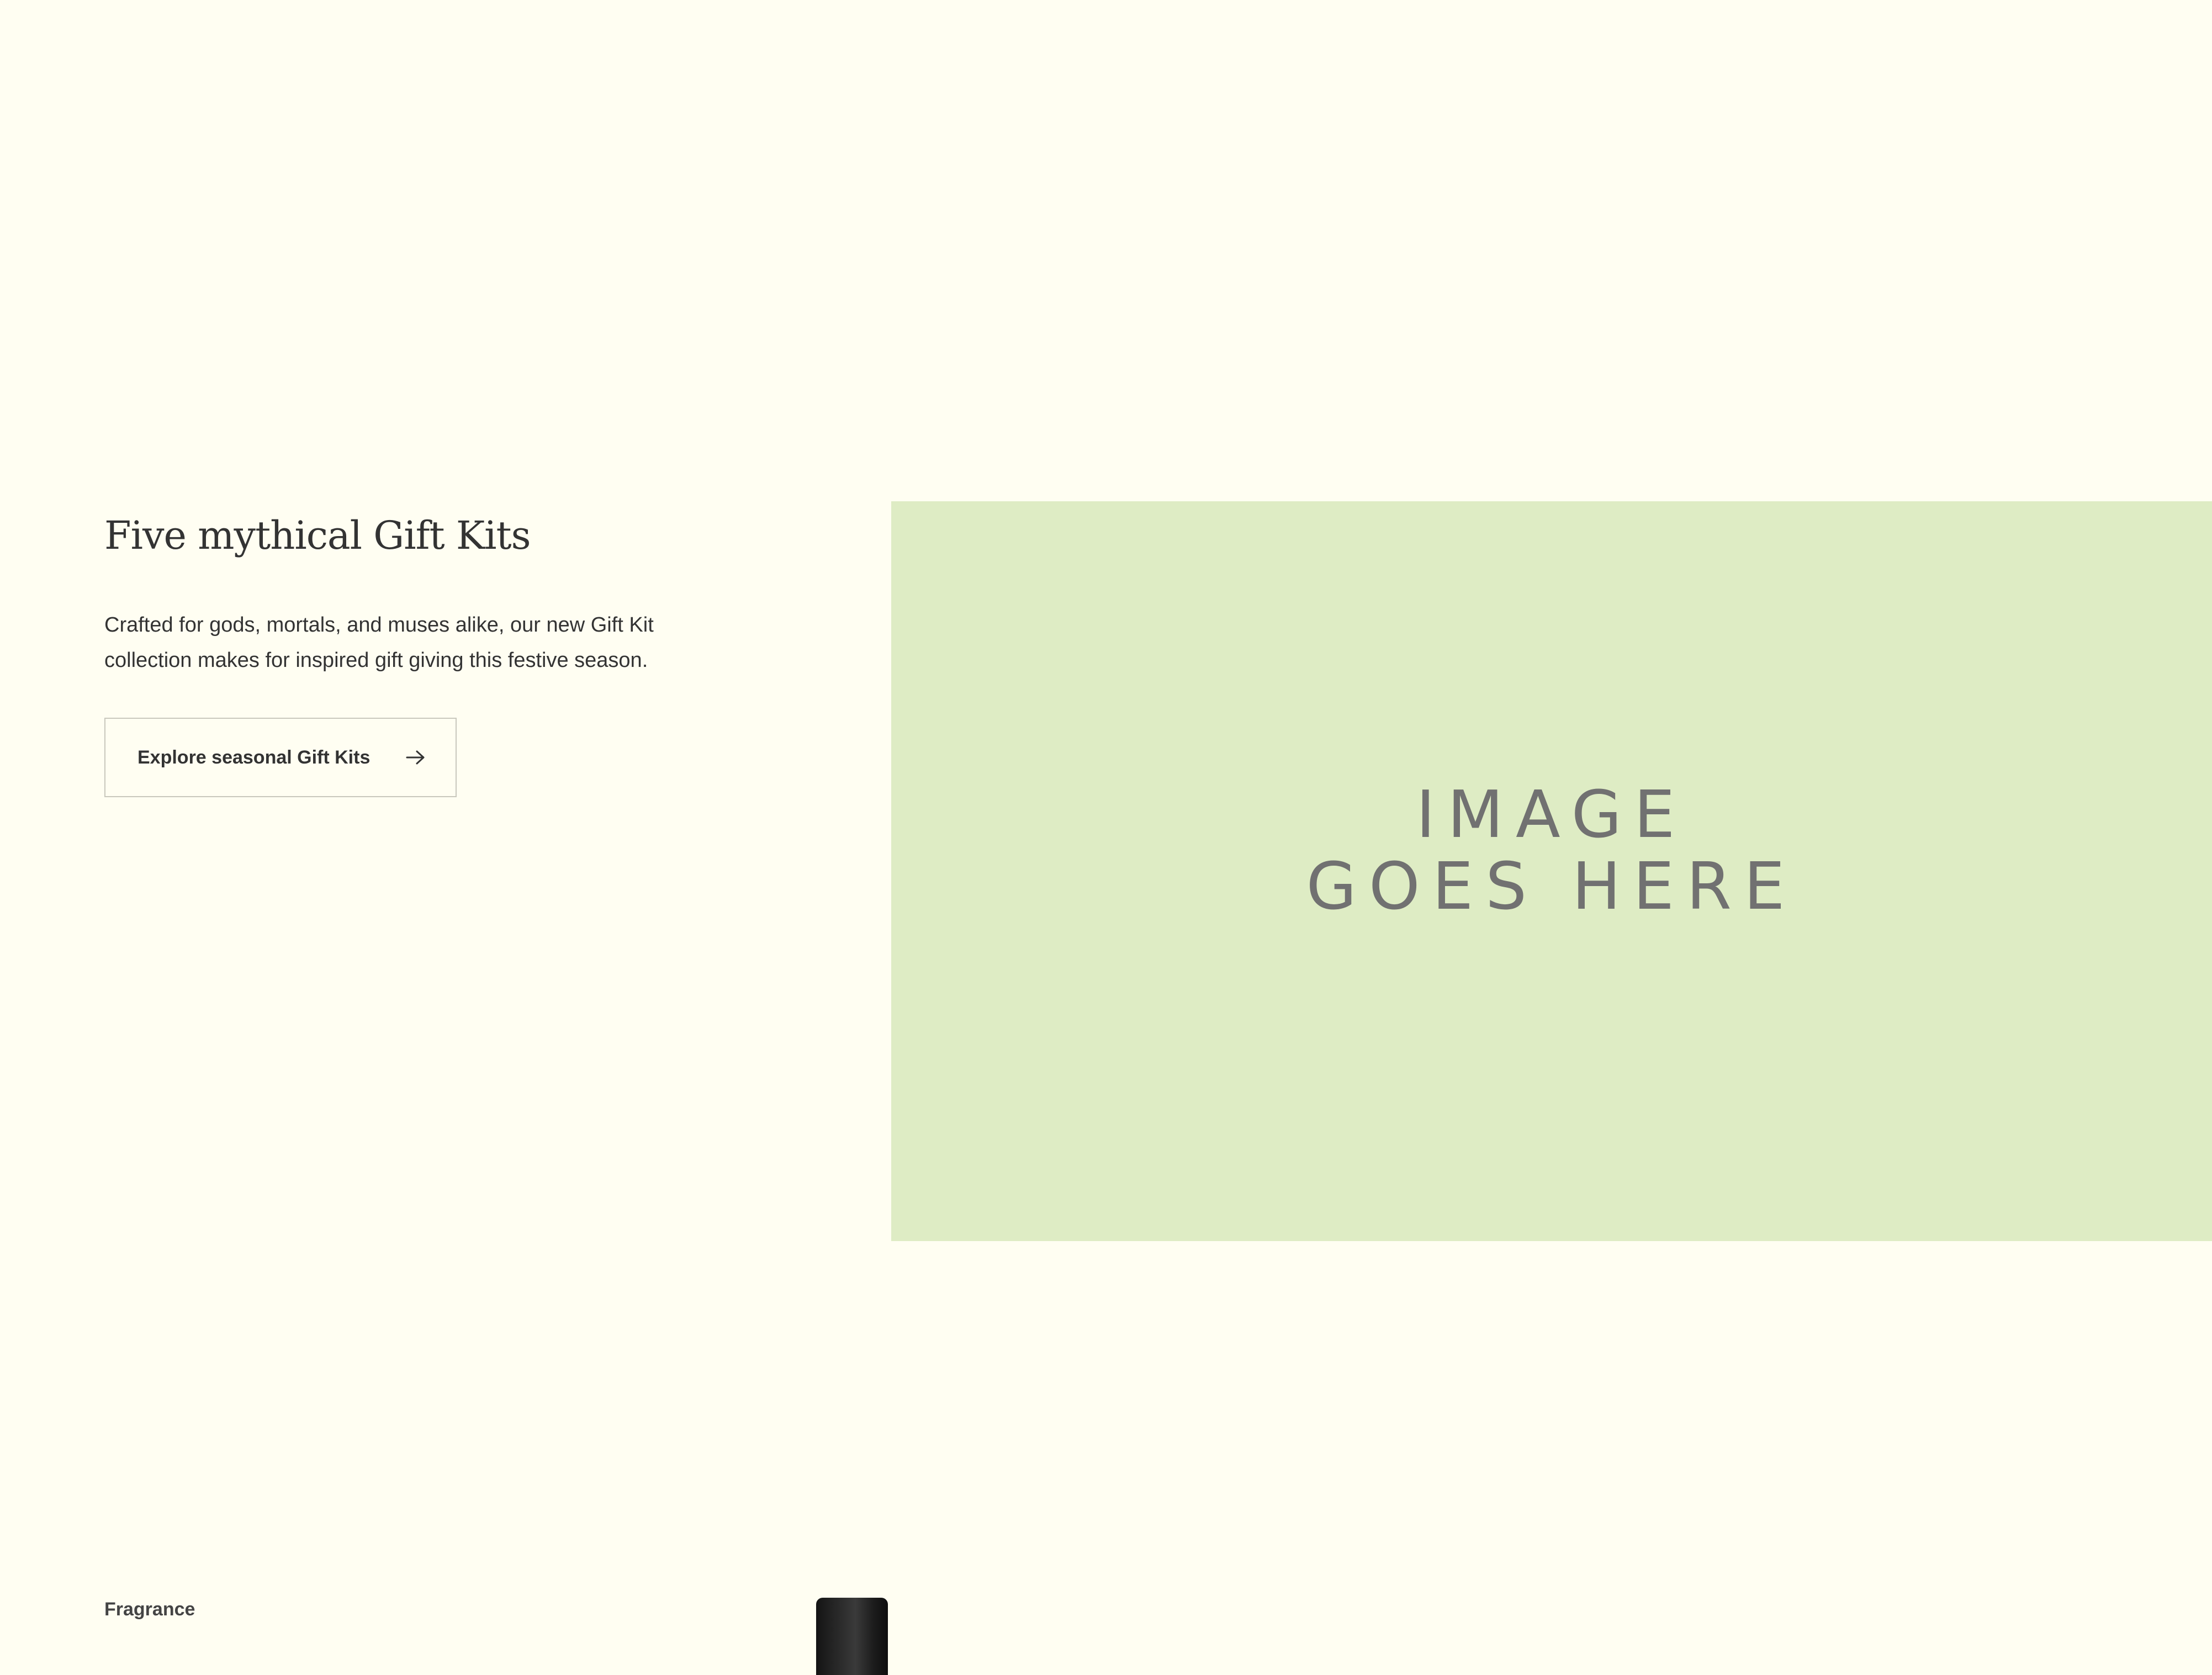 Image resolution: width=2212 pixels, height=1675 pixels. What do you see at coordinates (1551, 814) in the screenshot?
I see `image-placeholder-line-1: IMAGE` at bounding box center [1551, 814].